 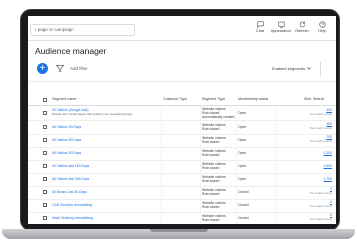 I want to click on size-search: 700 Too small to serve, so click(x=309, y=139).